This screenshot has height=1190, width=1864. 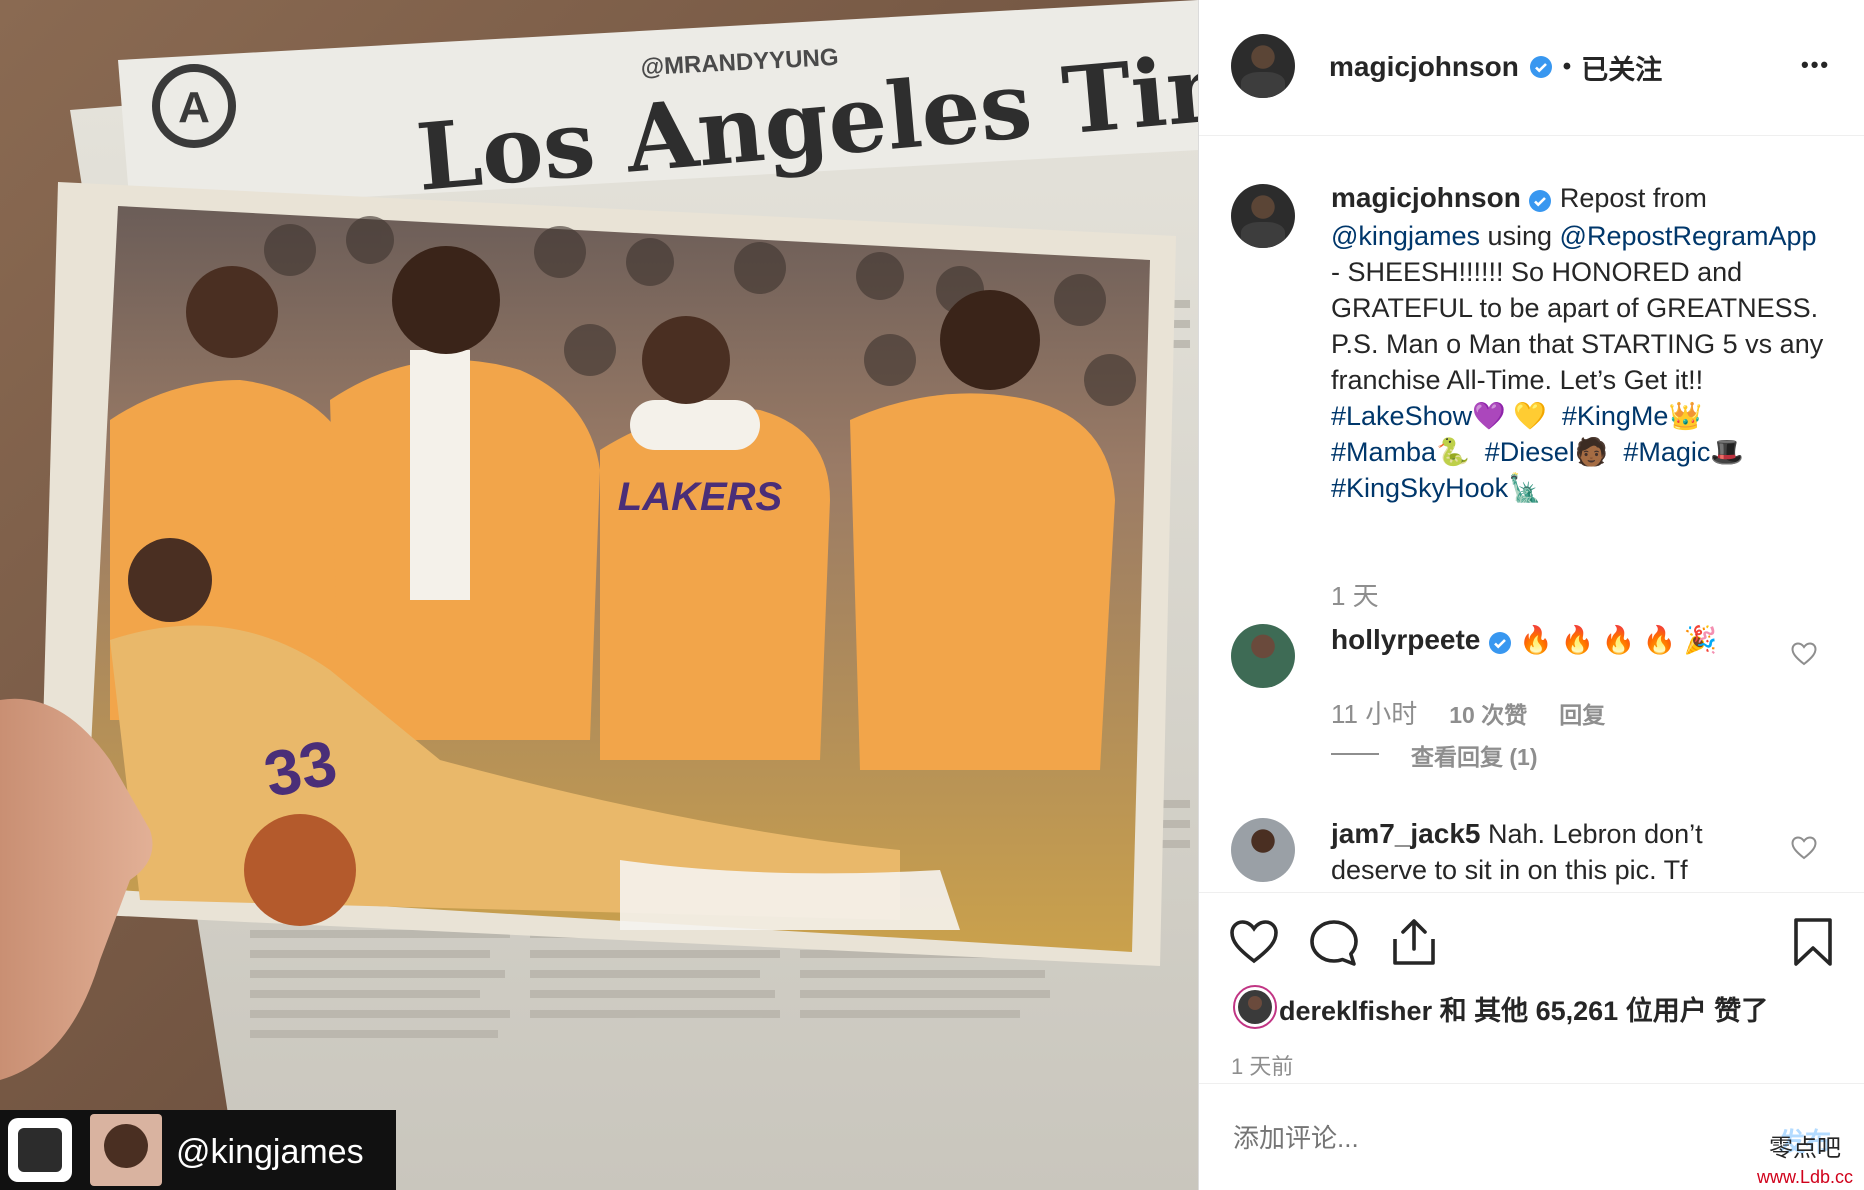 What do you see at coordinates (1334, 943) in the screenshot?
I see `comment-bubble-icon` at bounding box center [1334, 943].